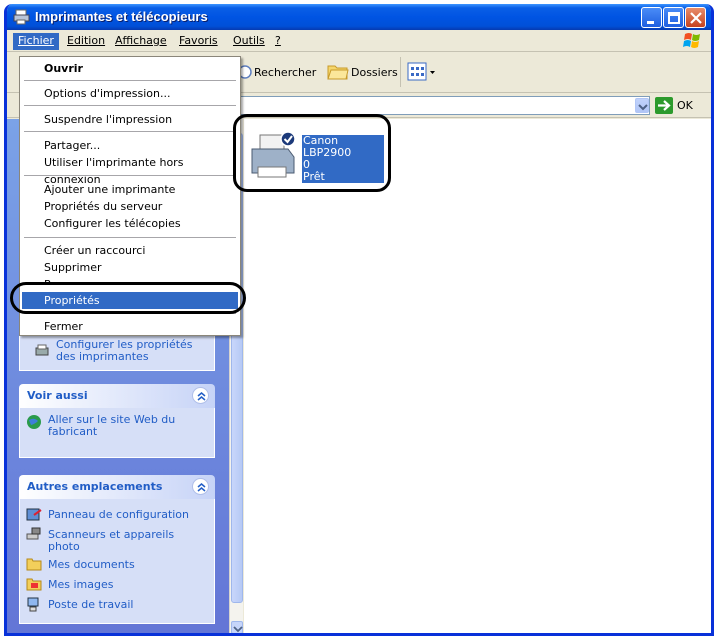 The image size is (718, 642). What do you see at coordinates (80, 585) in the screenshot?
I see `my-pictures-link: Mes images` at bounding box center [80, 585].